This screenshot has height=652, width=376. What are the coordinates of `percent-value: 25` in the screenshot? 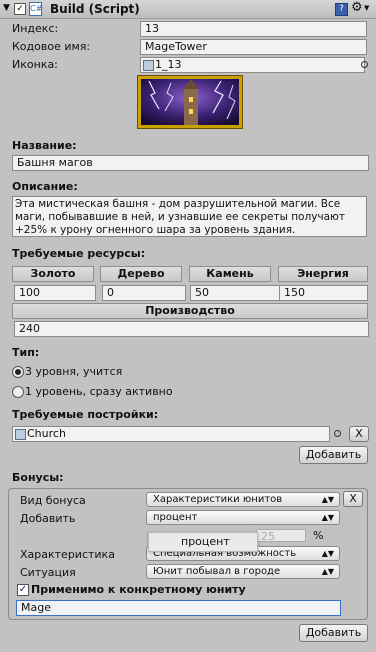 It's located at (268, 536).